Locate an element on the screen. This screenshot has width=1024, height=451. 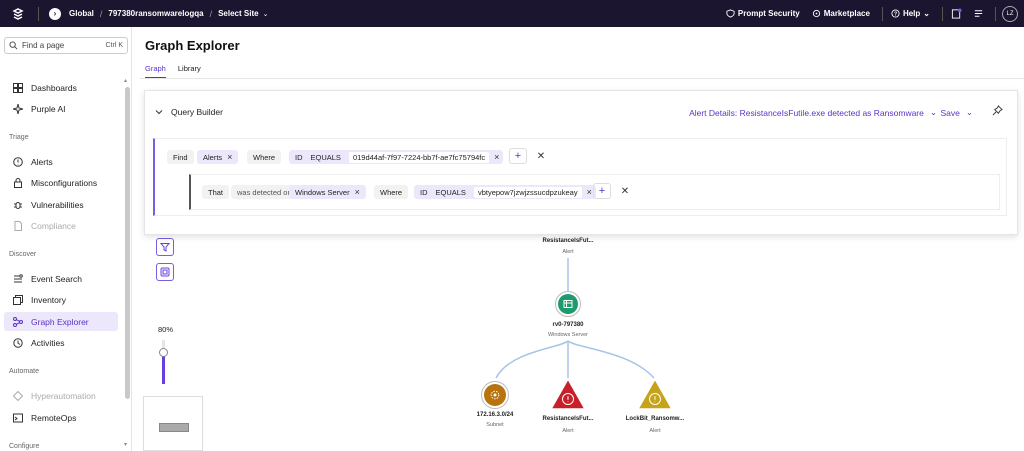
user-avatar: LZ is located at coordinates (1010, 13).